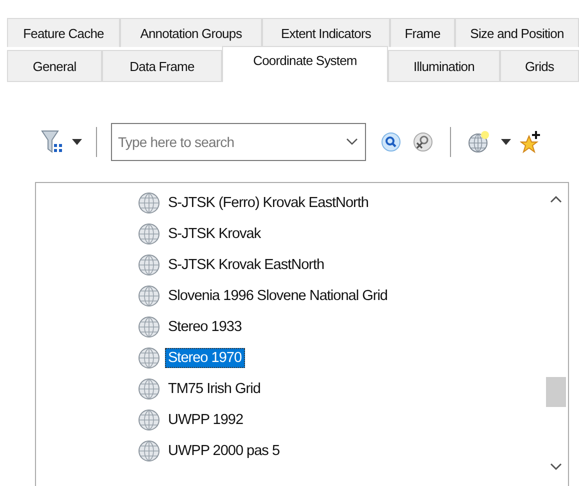  What do you see at coordinates (246, 264) in the screenshot?
I see `list-item: S-JTSK Krovak EastNorth` at bounding box center [246, 264].